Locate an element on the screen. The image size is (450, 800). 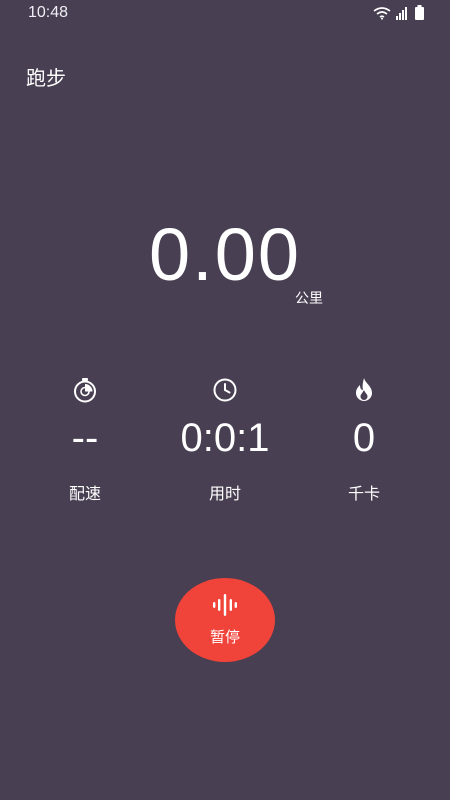
distance-value: 0.00 is located at coordinates (225, 254).